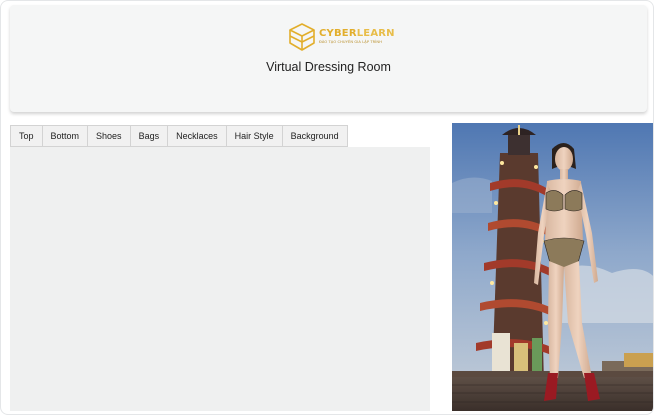 The width and height of the screenshot is (654, 415). What do you see at coordinates (108, 136) in the screenshot?
I see `tab-shoes: Shoes` at bounding box center [108, 136].